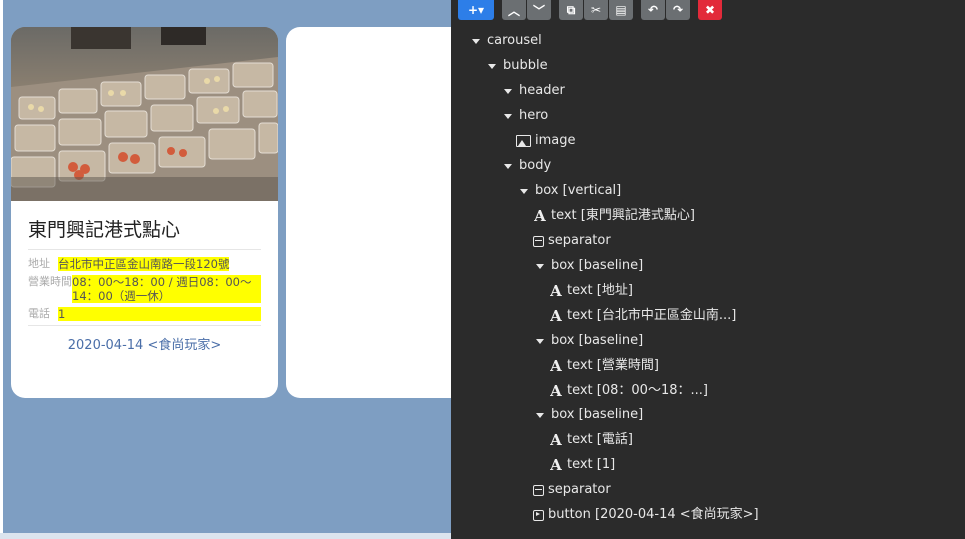 The width and height of the screenshot is (965, 539). Describe the element at coordinates (555, 140) in the screenshot. I see `tree-node-label: image` at that location.